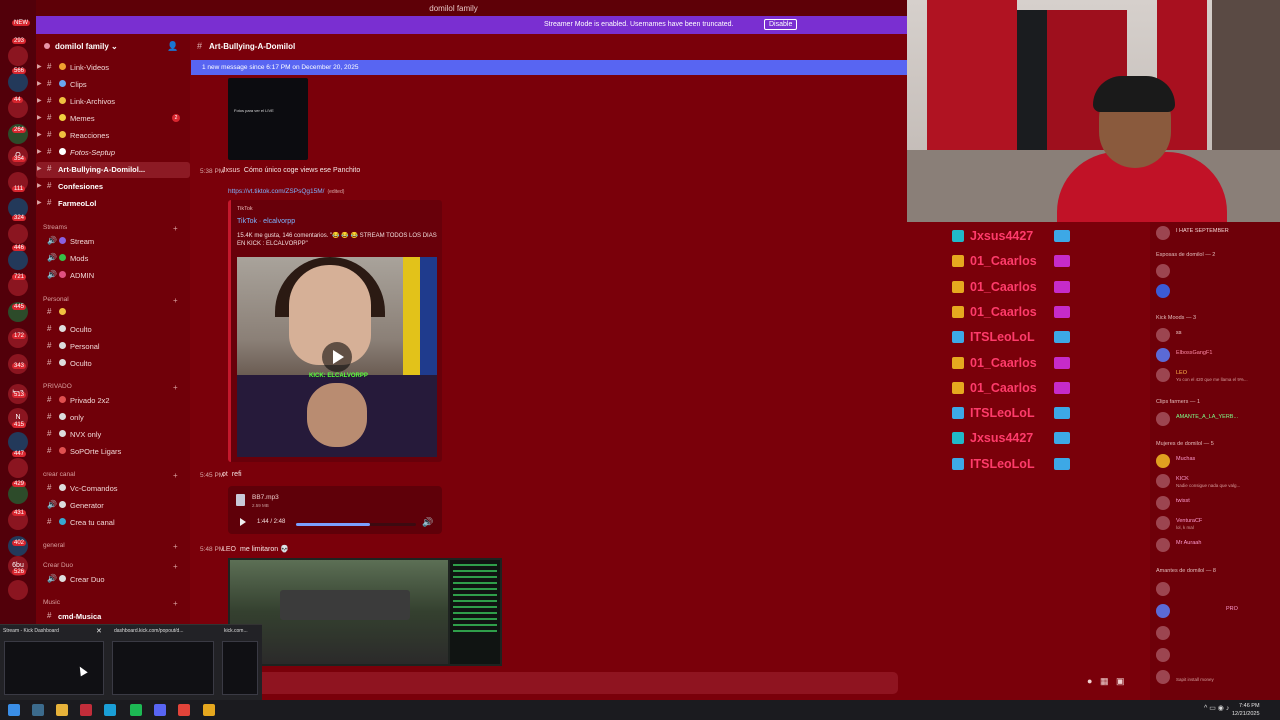 The width and height of the screenshot is (1280, 720). What do you see at coordinates (268, 119) in the screenshot?
I see `attachment-thumbnail: Fotos para ver el LIVE` at bounding box center [268, 119].